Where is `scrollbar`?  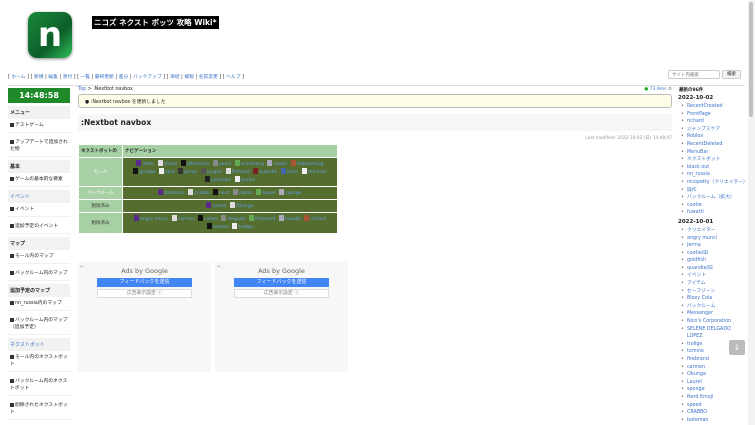 scrollbar is located at coordinates (751, 212).